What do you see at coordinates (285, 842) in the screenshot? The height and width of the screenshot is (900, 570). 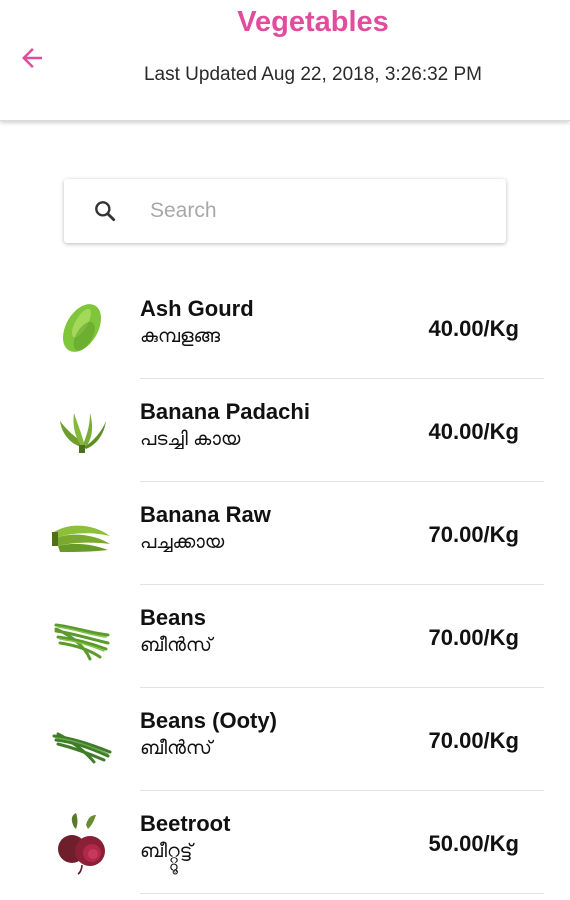 I see `list-item: Beetroot ബീറ്റ്റൂട്ട് 50.00/Kg` at bounding box center [285, 842].